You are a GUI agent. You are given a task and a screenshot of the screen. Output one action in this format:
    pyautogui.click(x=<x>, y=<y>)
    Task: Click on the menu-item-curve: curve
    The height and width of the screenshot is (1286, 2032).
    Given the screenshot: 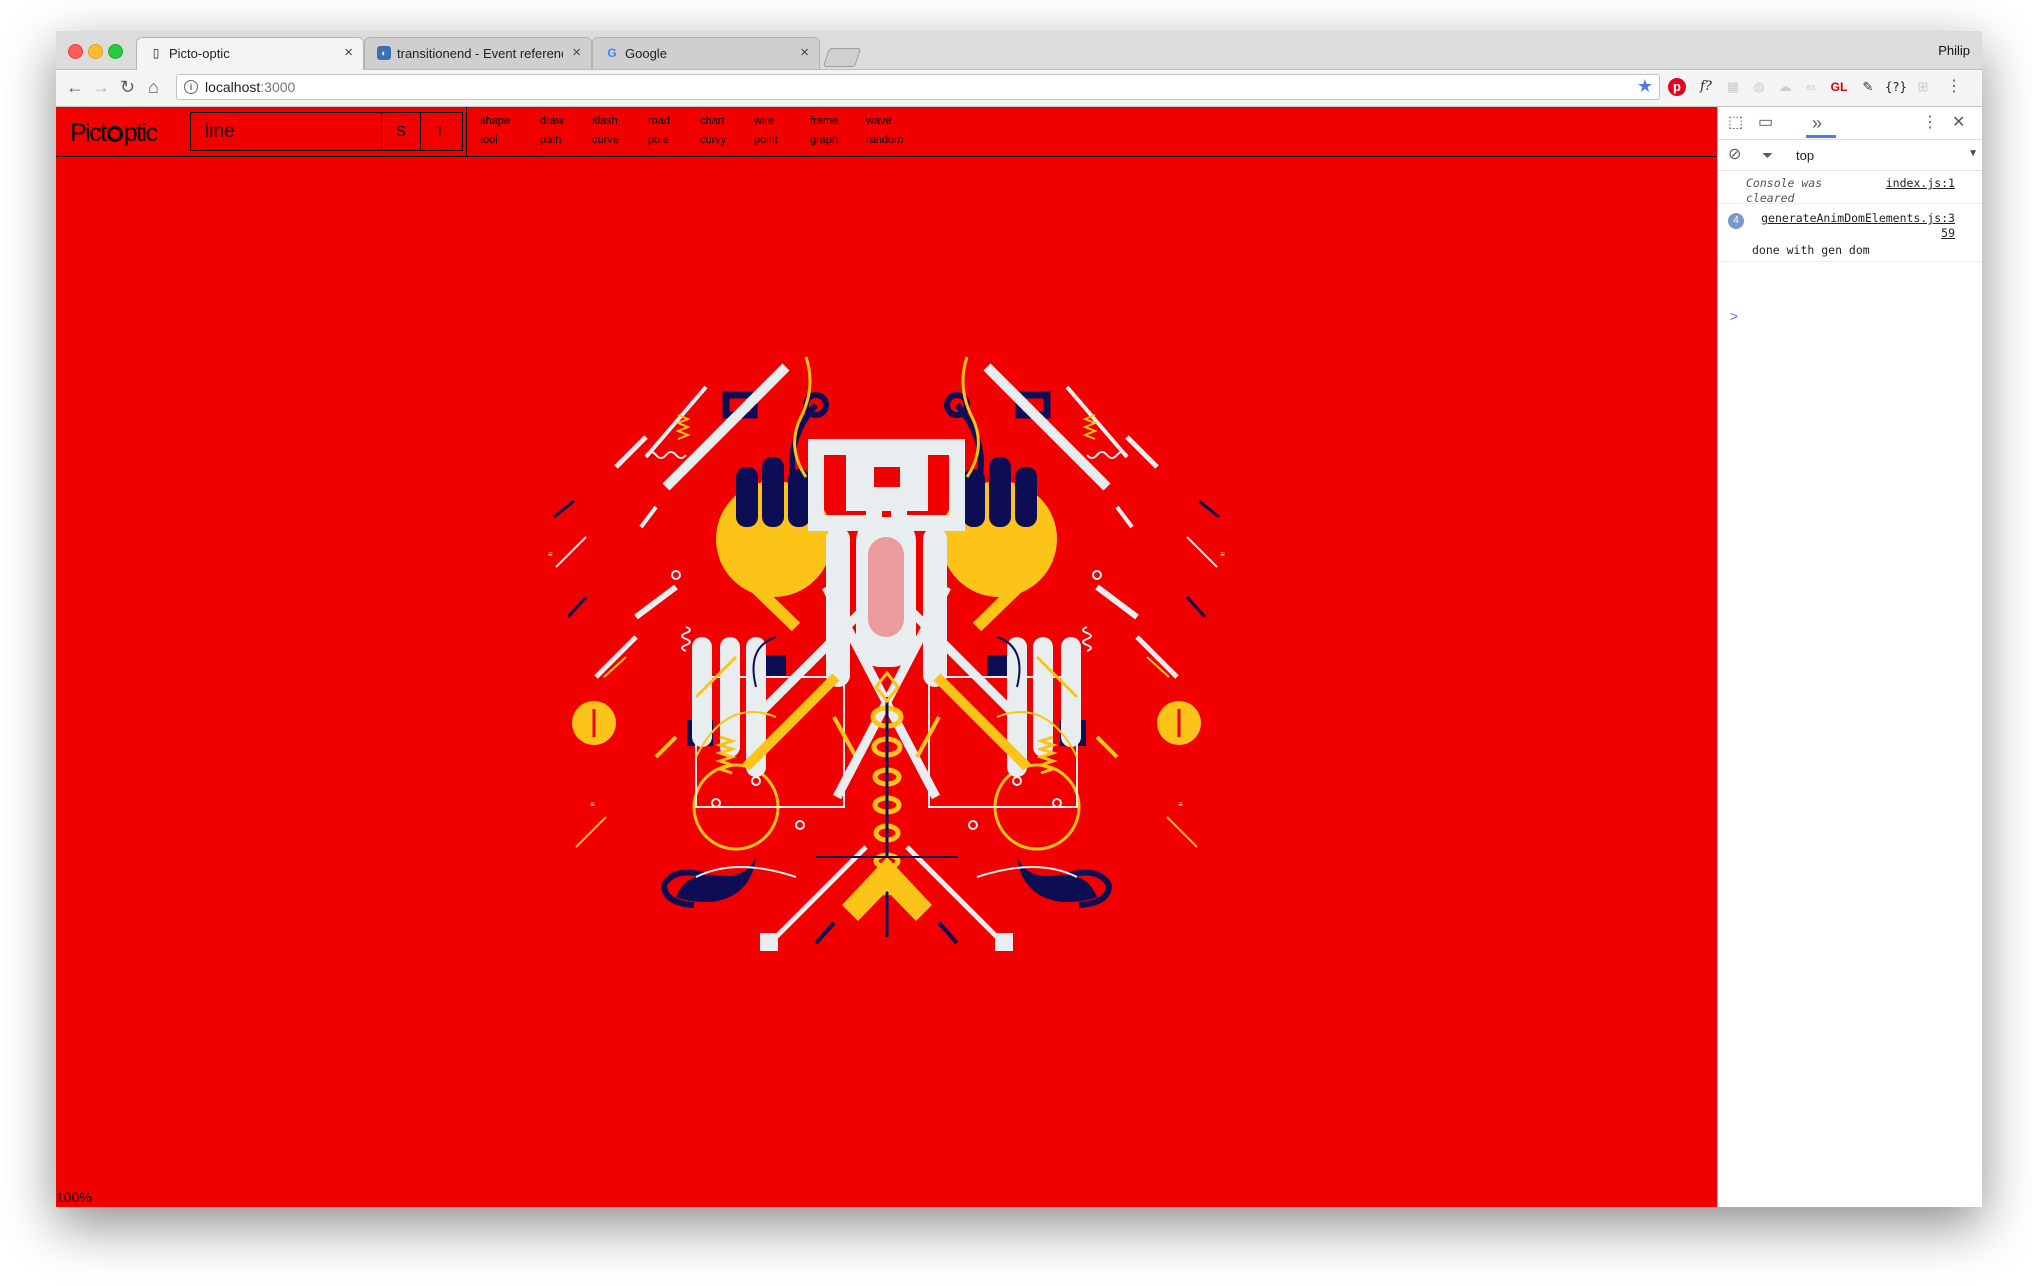 What is the action you would take?
    pyautogui.click(x=622, y=140)
    